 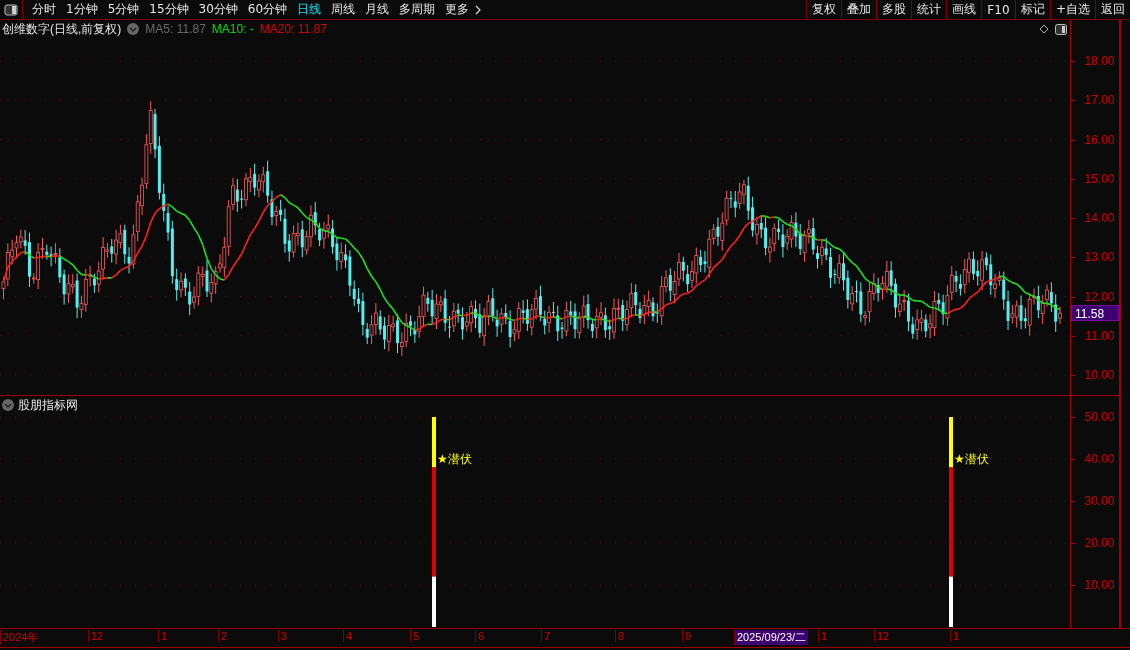 What do you see at coordinates (858, 9) in the screenshot?
I see `toolbar-button: 叠加` at bounding box center [858, 9].